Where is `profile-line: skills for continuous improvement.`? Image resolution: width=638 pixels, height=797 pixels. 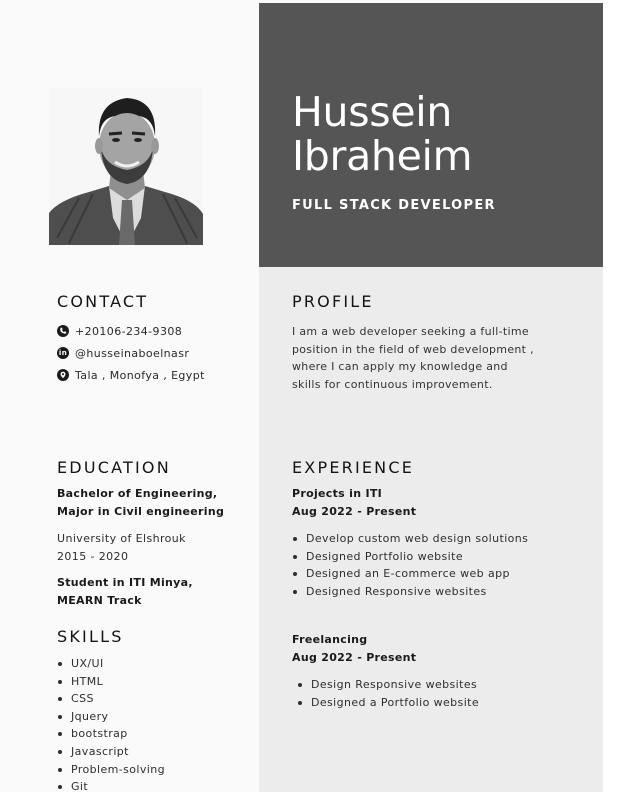 profile-line: skills for continuous improvement. is located at coordinates (392, 385).